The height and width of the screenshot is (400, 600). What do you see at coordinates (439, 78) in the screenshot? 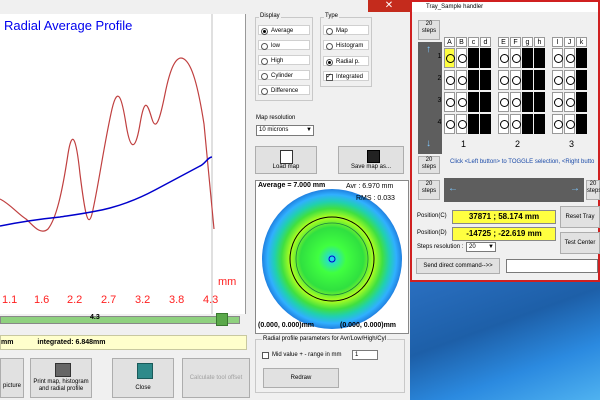
I see `row-header: 2` at bounding box center [439, 78].